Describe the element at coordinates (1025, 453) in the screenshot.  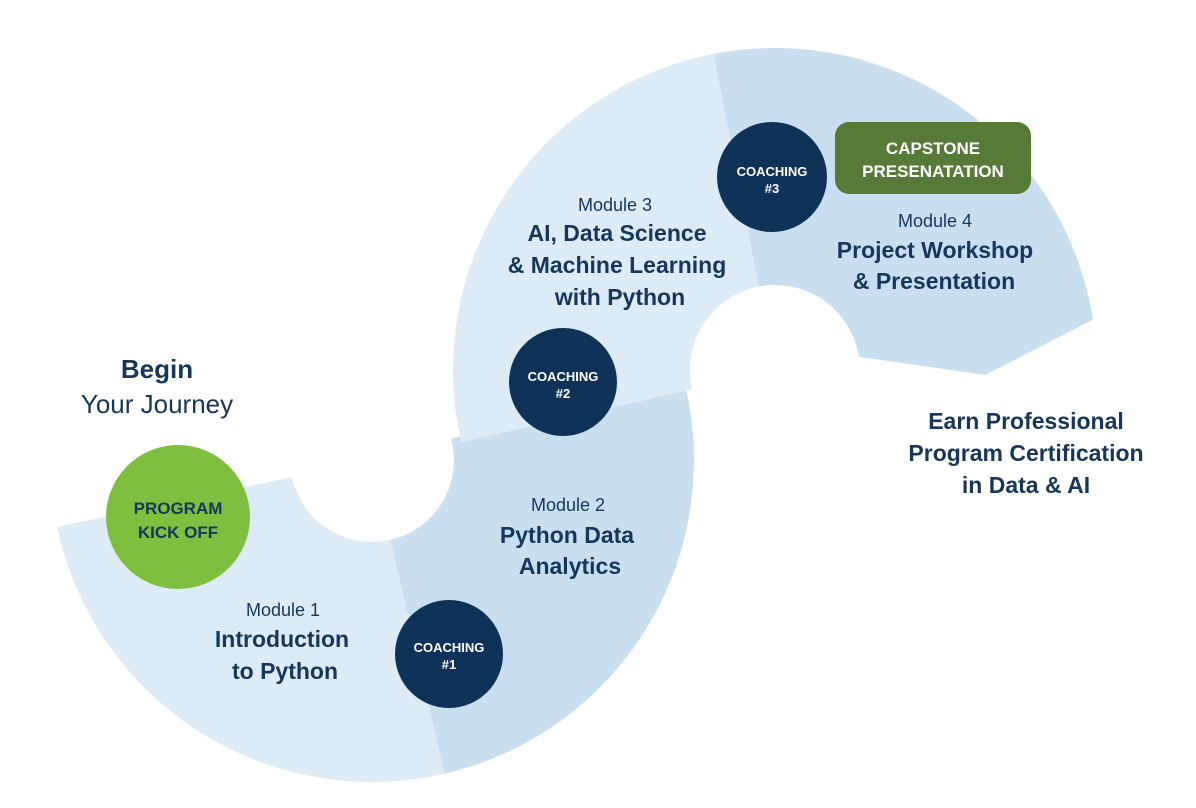
I see `finish-line2: Program Certification` at that location.